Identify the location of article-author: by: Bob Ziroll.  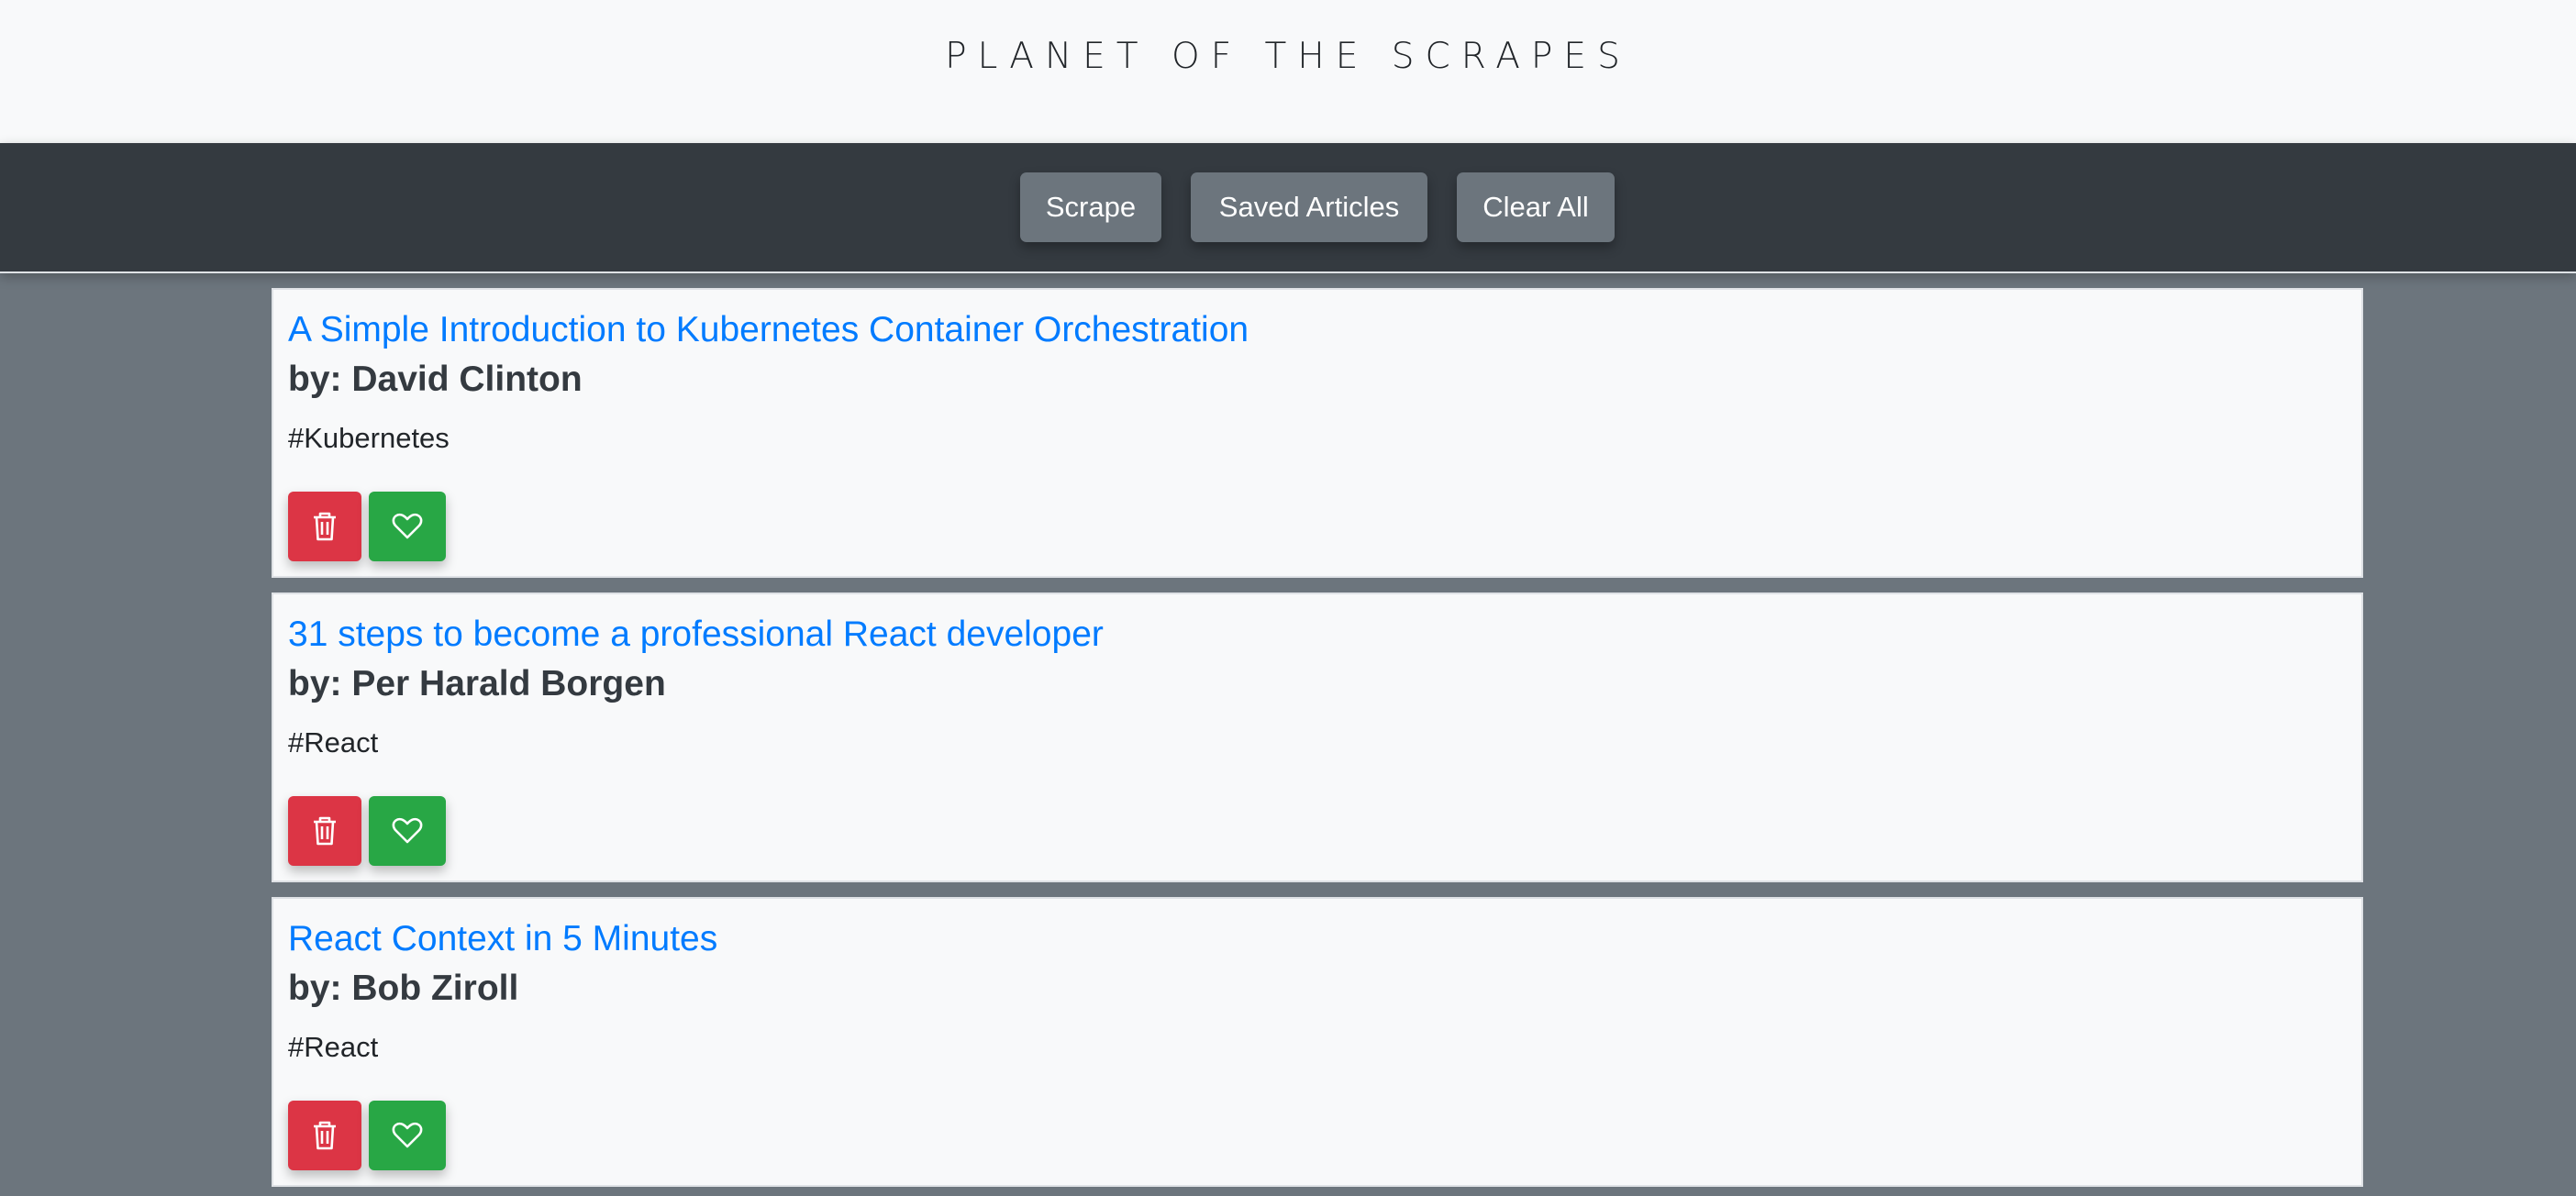
(403, 988).